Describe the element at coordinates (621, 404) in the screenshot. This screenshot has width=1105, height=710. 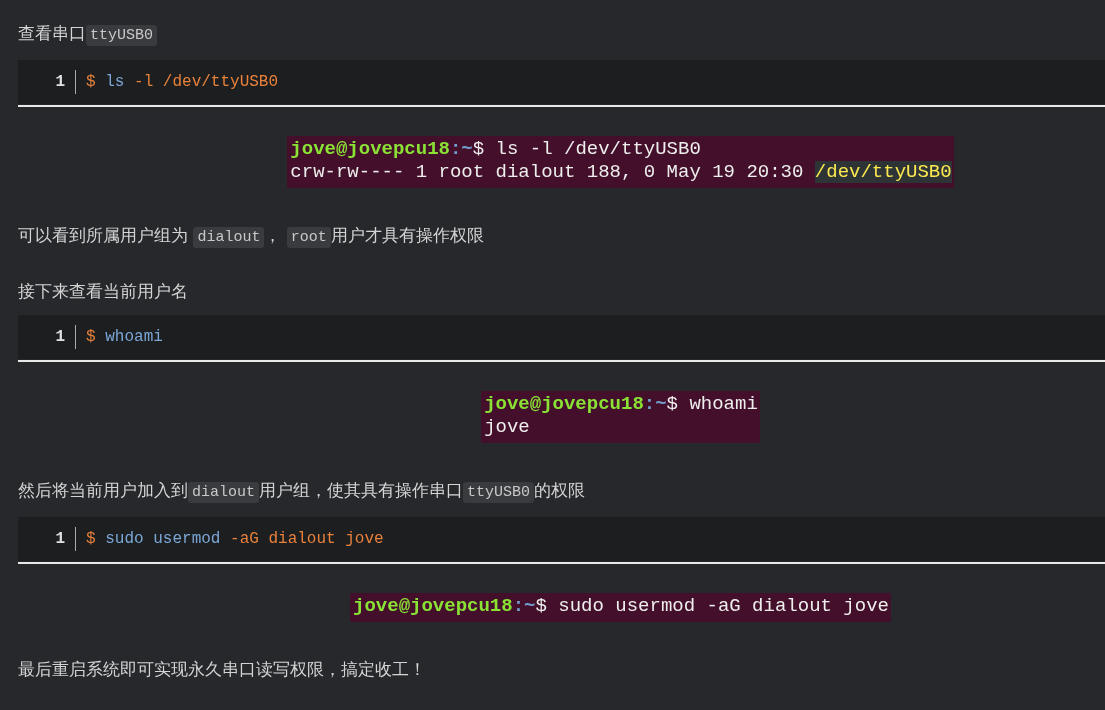
I see `terminal-line: jove@jovepcu18:~$ whoami` at that location.